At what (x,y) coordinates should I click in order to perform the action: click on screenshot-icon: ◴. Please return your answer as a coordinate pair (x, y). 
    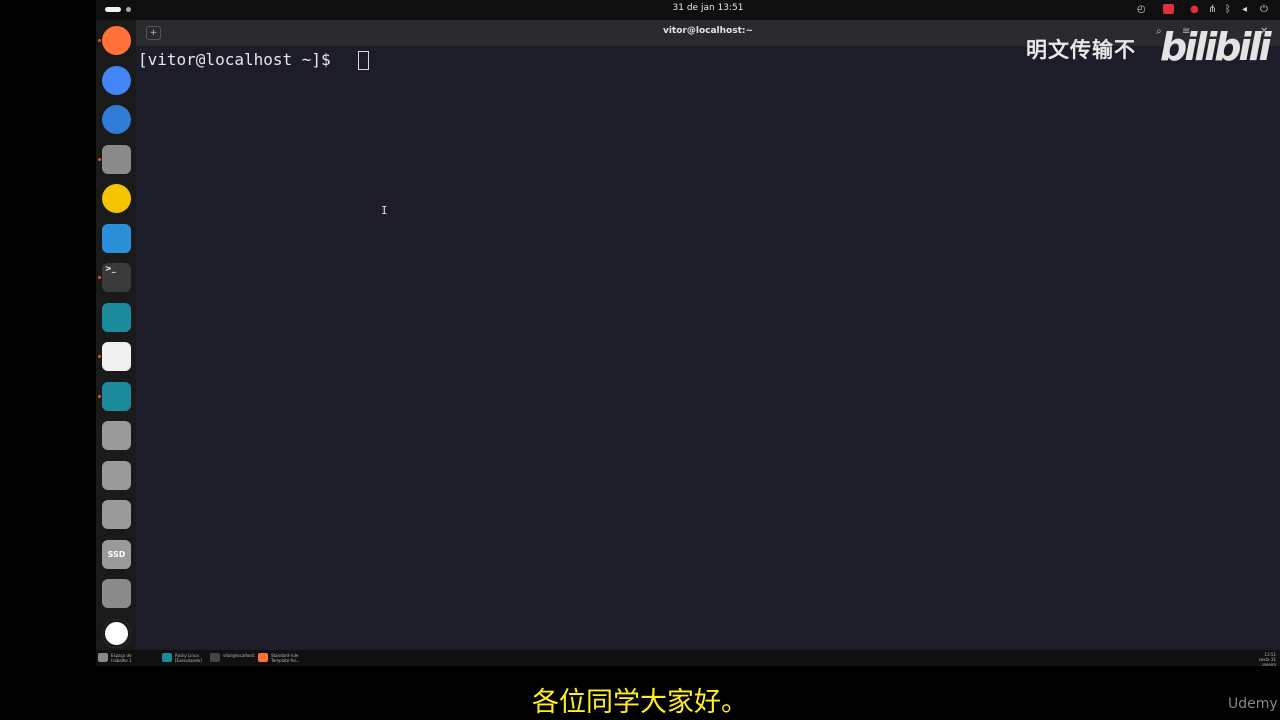
    Looking at the image, I should click on (1141, 10).